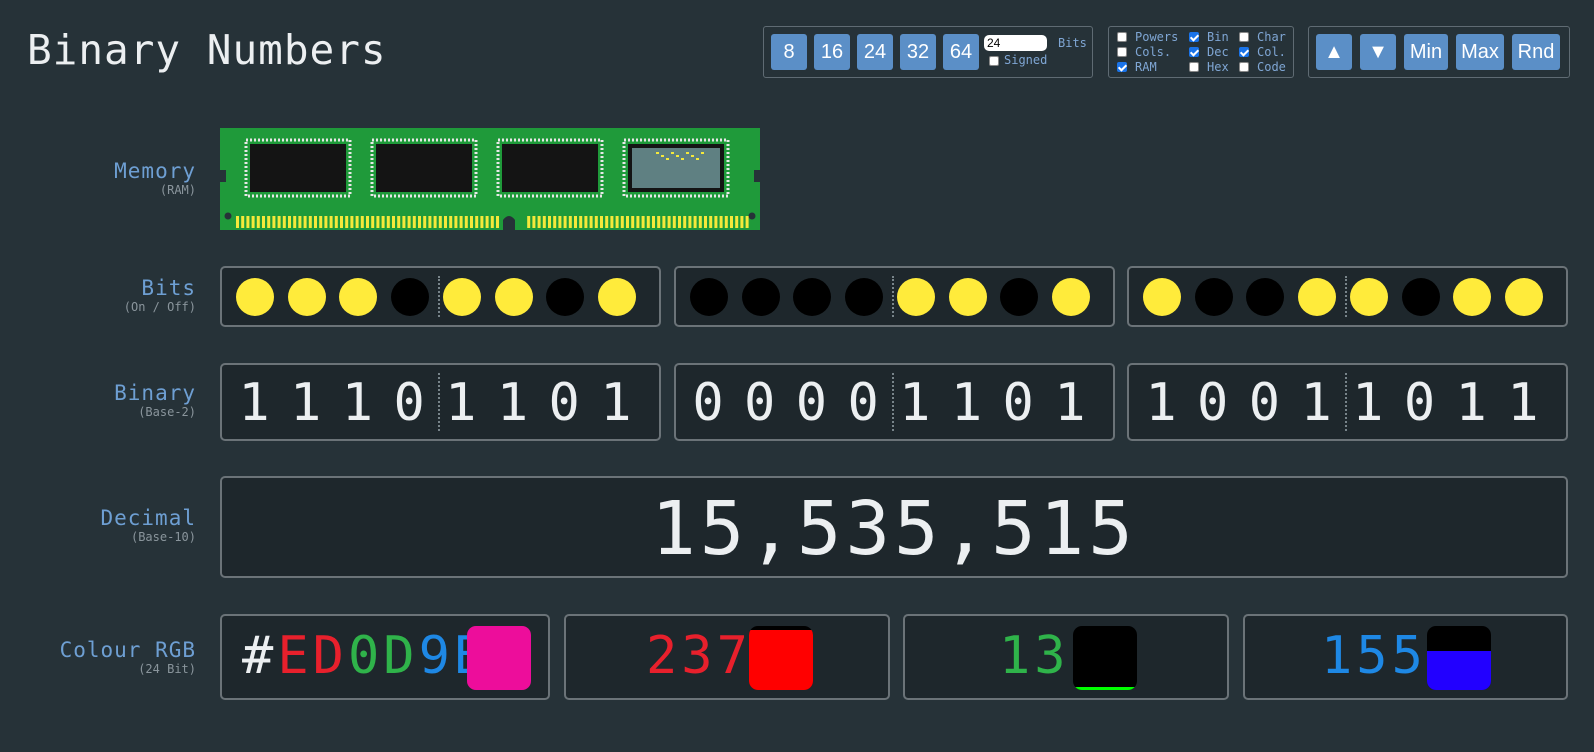  Describe the element at coordinates (499, 658) in the screenshot. I see `colour-swatch` at that location.